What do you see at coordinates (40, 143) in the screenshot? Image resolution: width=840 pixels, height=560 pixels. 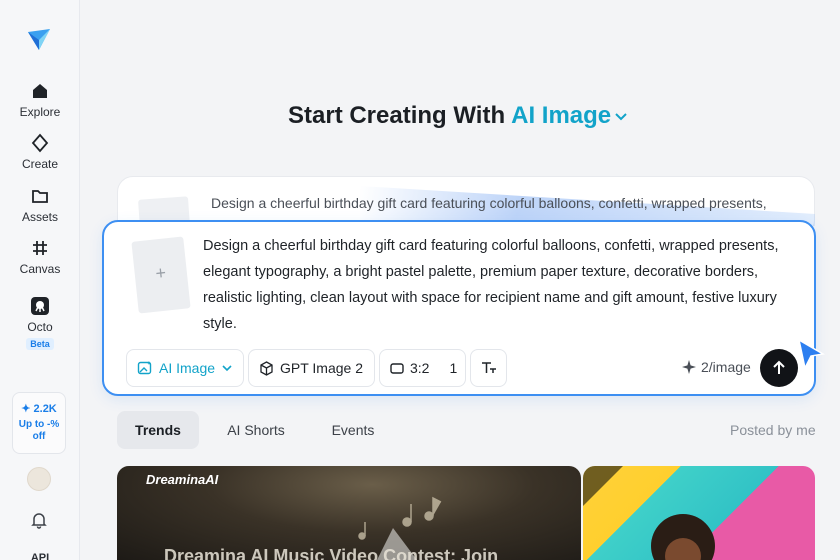 I see `sparkle-diamond-icon` at bounding box center [40, 143].